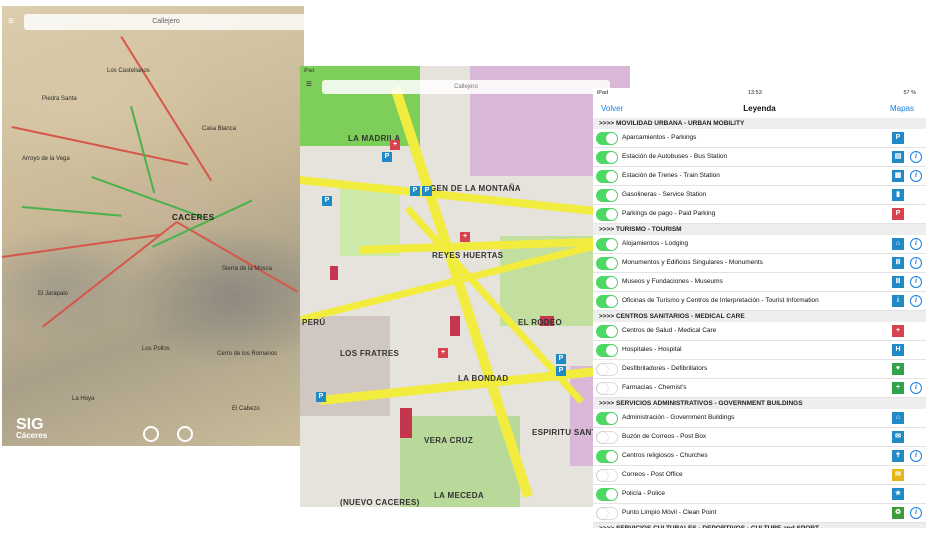  I want to click on legend-row: Alojamientos - Lodging ⌂ i, so click(759, 244).